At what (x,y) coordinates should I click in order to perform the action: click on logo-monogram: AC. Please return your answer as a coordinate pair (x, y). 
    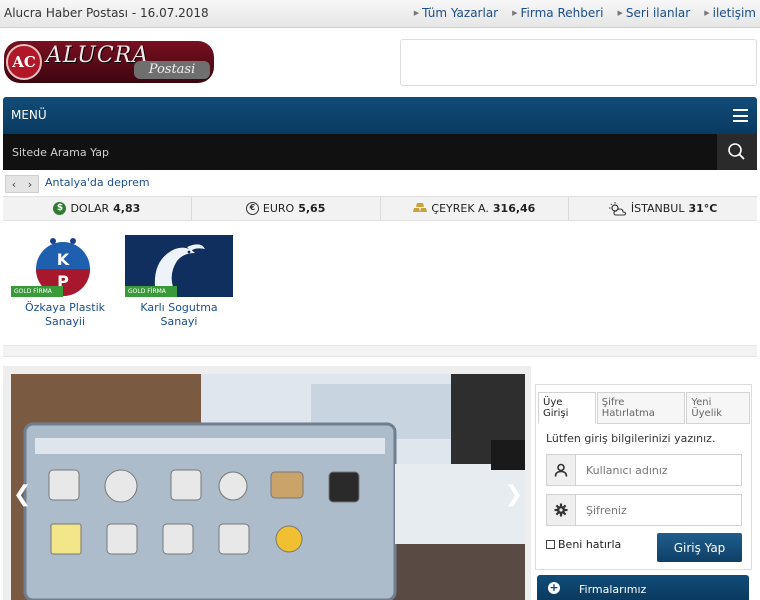
    Looking at the image, I should click on (24, 62).